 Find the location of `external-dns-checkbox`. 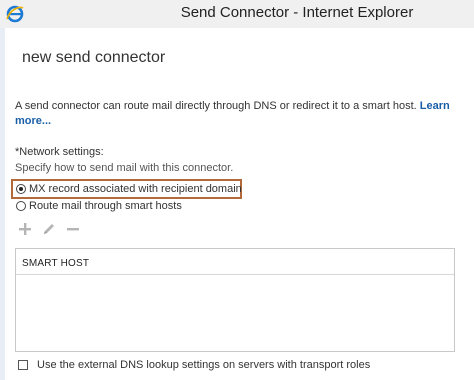

external-dns-checkbox is located at coordinates (23, 365).